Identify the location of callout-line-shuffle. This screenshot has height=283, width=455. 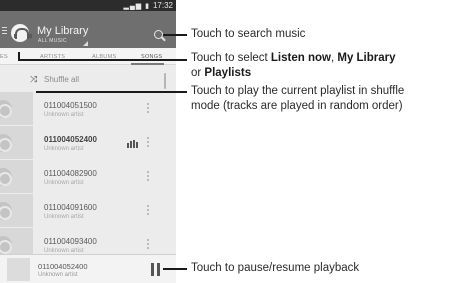
(111, 92).